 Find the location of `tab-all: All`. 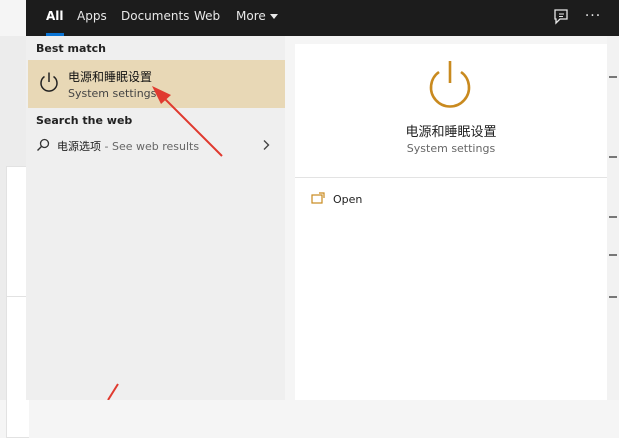

tab-all: All is located at coordinates (55, 18).